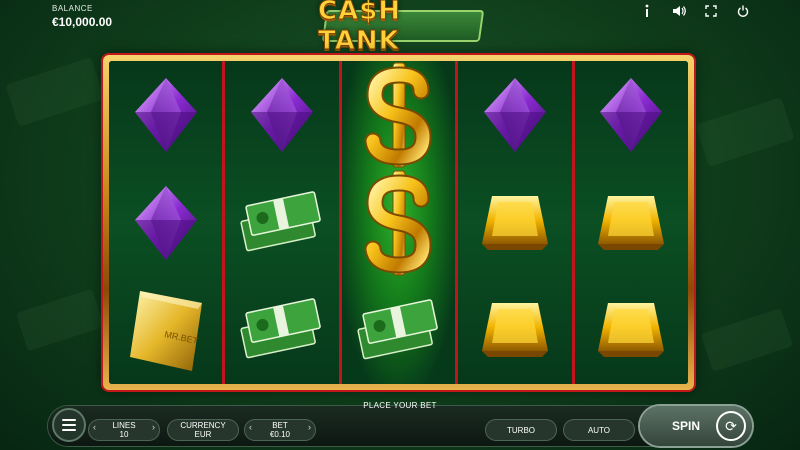 The height and width of the screenshot is (450, 800). What do you see at coordinates (686, 426) in the screenshot?
I see `spin-label: SPIN` at bounding box center [686, 426].